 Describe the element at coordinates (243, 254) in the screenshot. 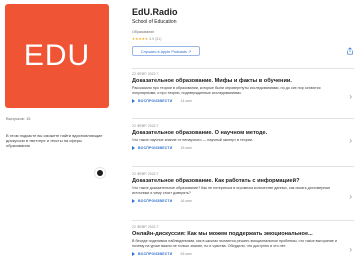

I see `episode-play-button: ВОСПРОИЗВЕСТИ 53 мин` at that location.